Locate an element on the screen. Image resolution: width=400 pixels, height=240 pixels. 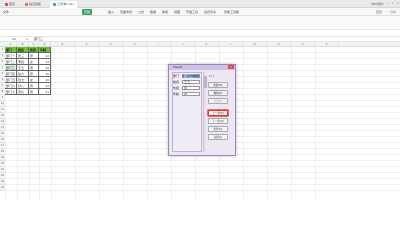
column-header: L is located at coordinates (231, 44).